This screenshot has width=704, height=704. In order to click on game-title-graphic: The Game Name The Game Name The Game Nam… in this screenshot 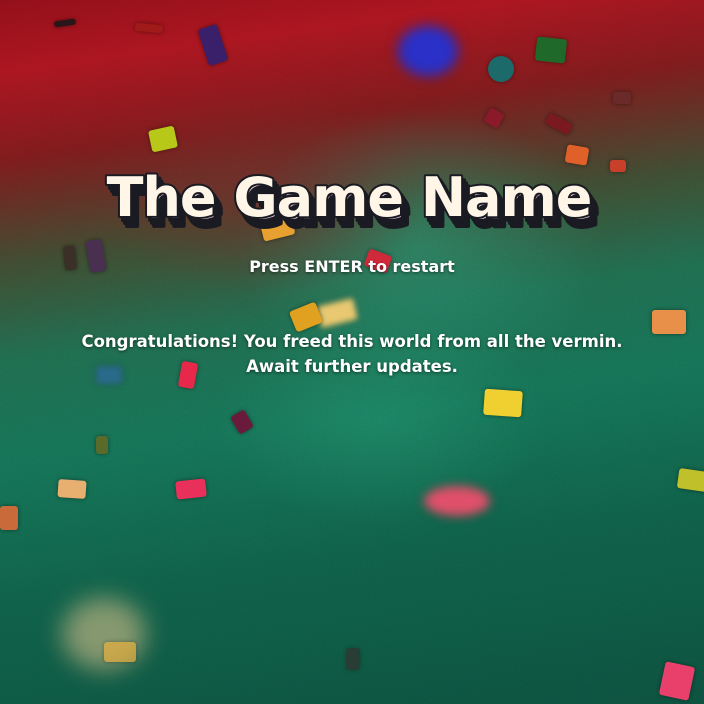, I will do `click(353, 202)`.